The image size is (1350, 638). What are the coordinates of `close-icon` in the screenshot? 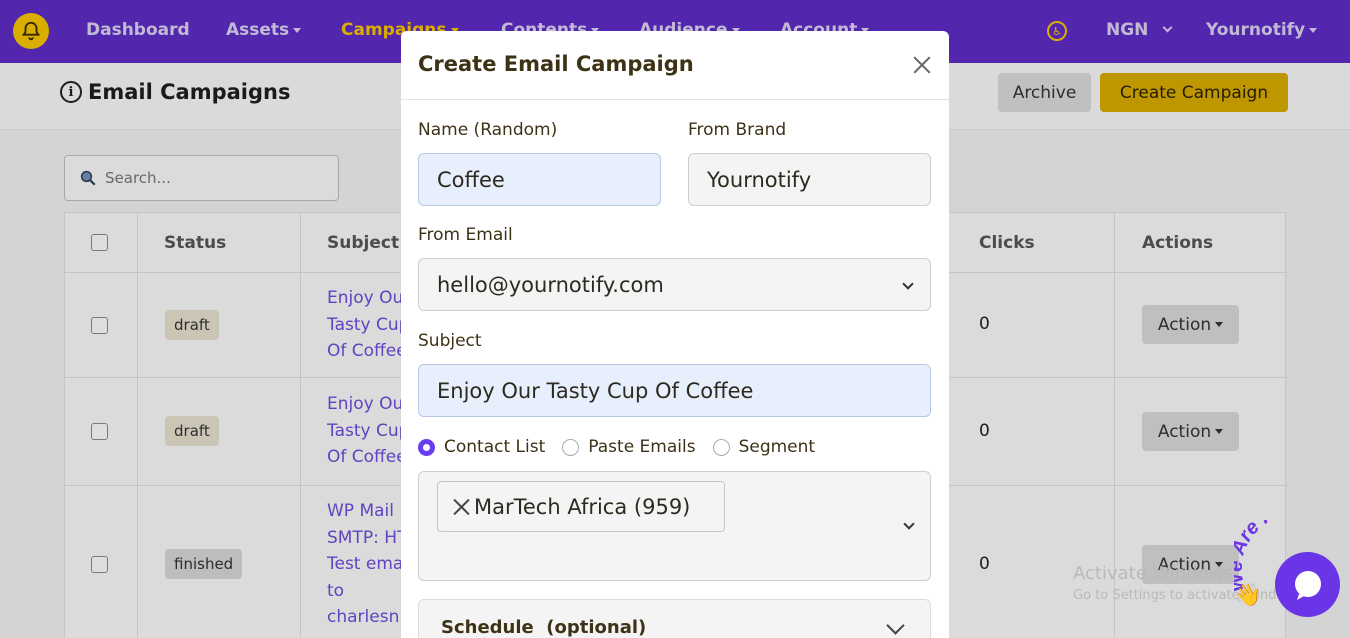 It's located at (922, 66).